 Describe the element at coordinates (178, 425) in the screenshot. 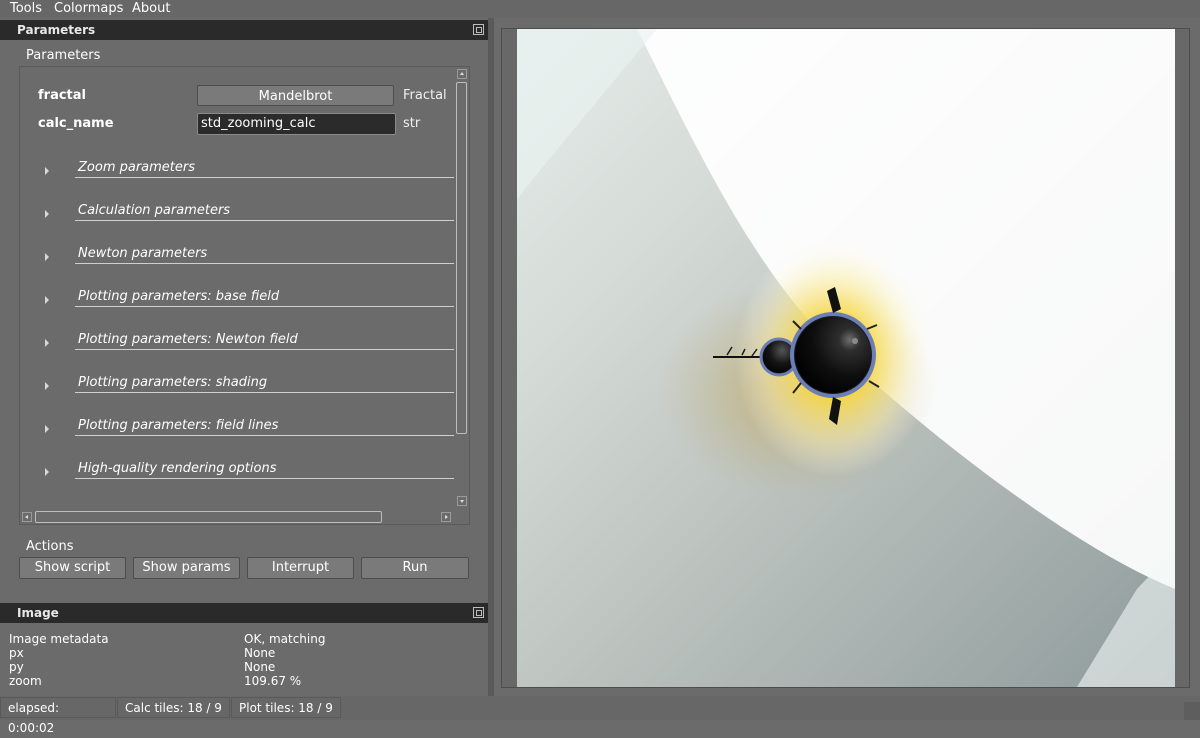

I see `section-label: Plotting parameters: field lines` at that location.